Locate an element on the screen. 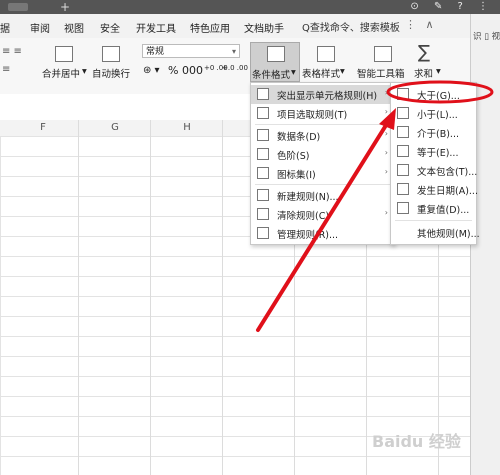 This screenshot has width=500, height=475. annotation-arrow-head is located at coordinates (387, 119).